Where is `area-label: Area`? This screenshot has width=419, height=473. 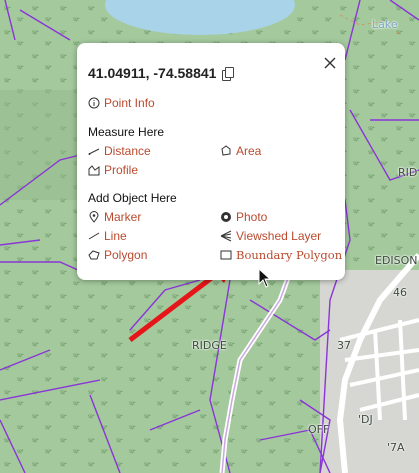 area-label: Area is located at coordinates (249, 151).